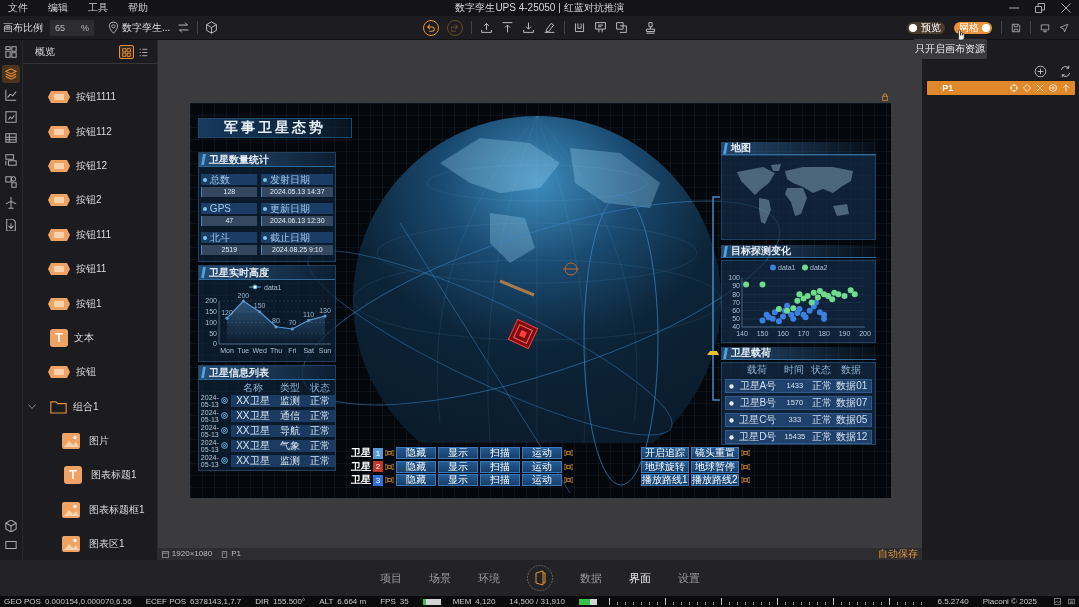 The width and height of the screenshot is (1079, 607). I want to click on tooltip: 只开启画布资源, so click(950, 49).